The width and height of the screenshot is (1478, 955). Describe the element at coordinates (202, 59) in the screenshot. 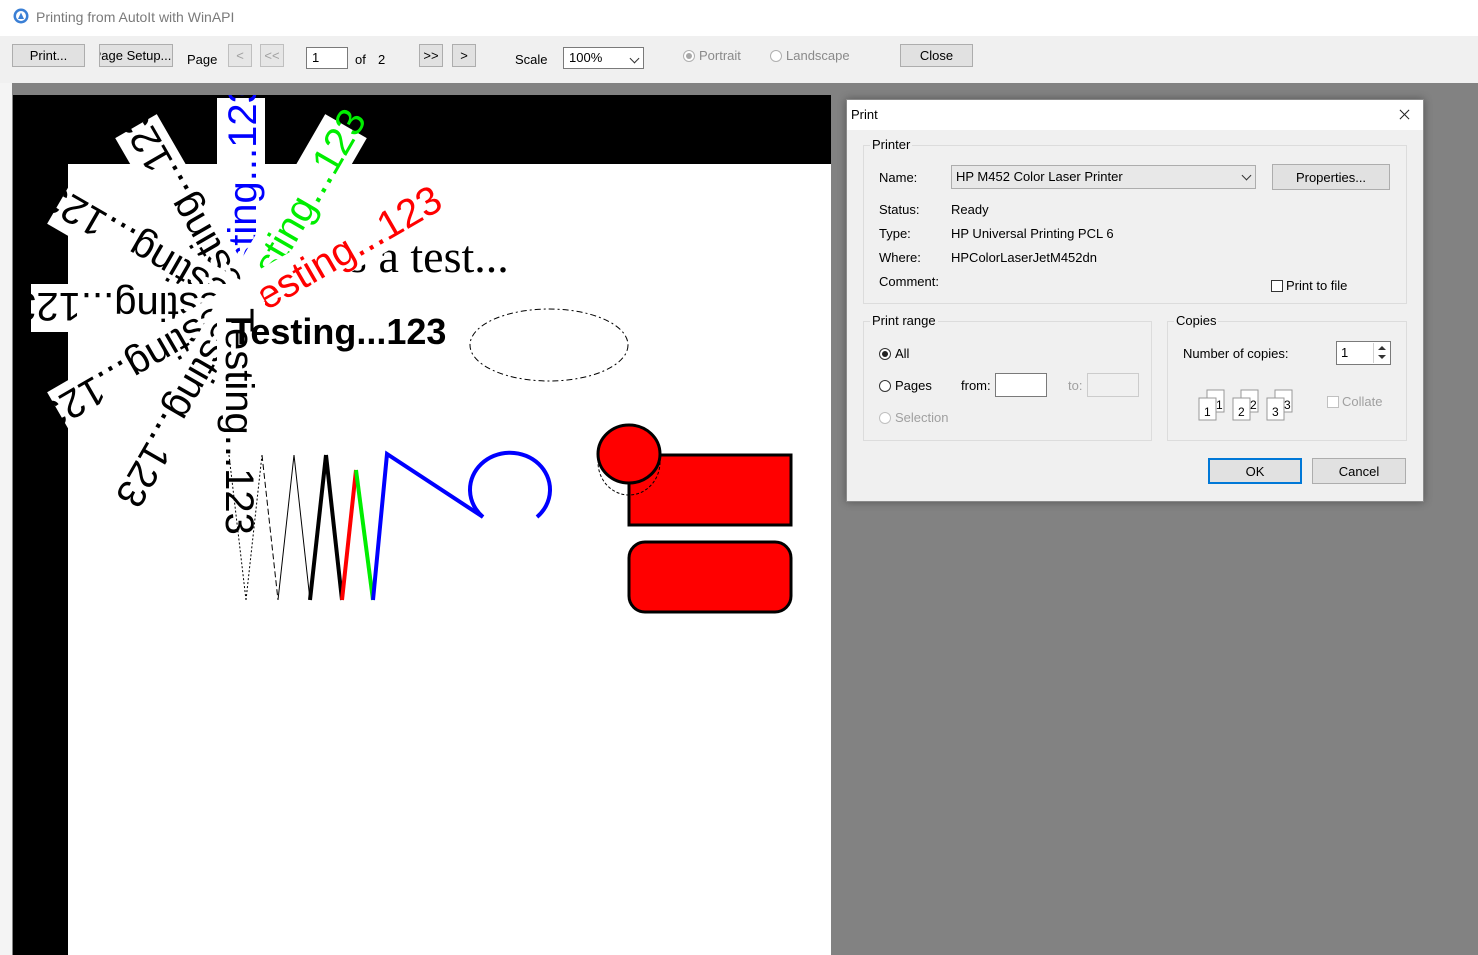

I see `page-label: Page` at that location.